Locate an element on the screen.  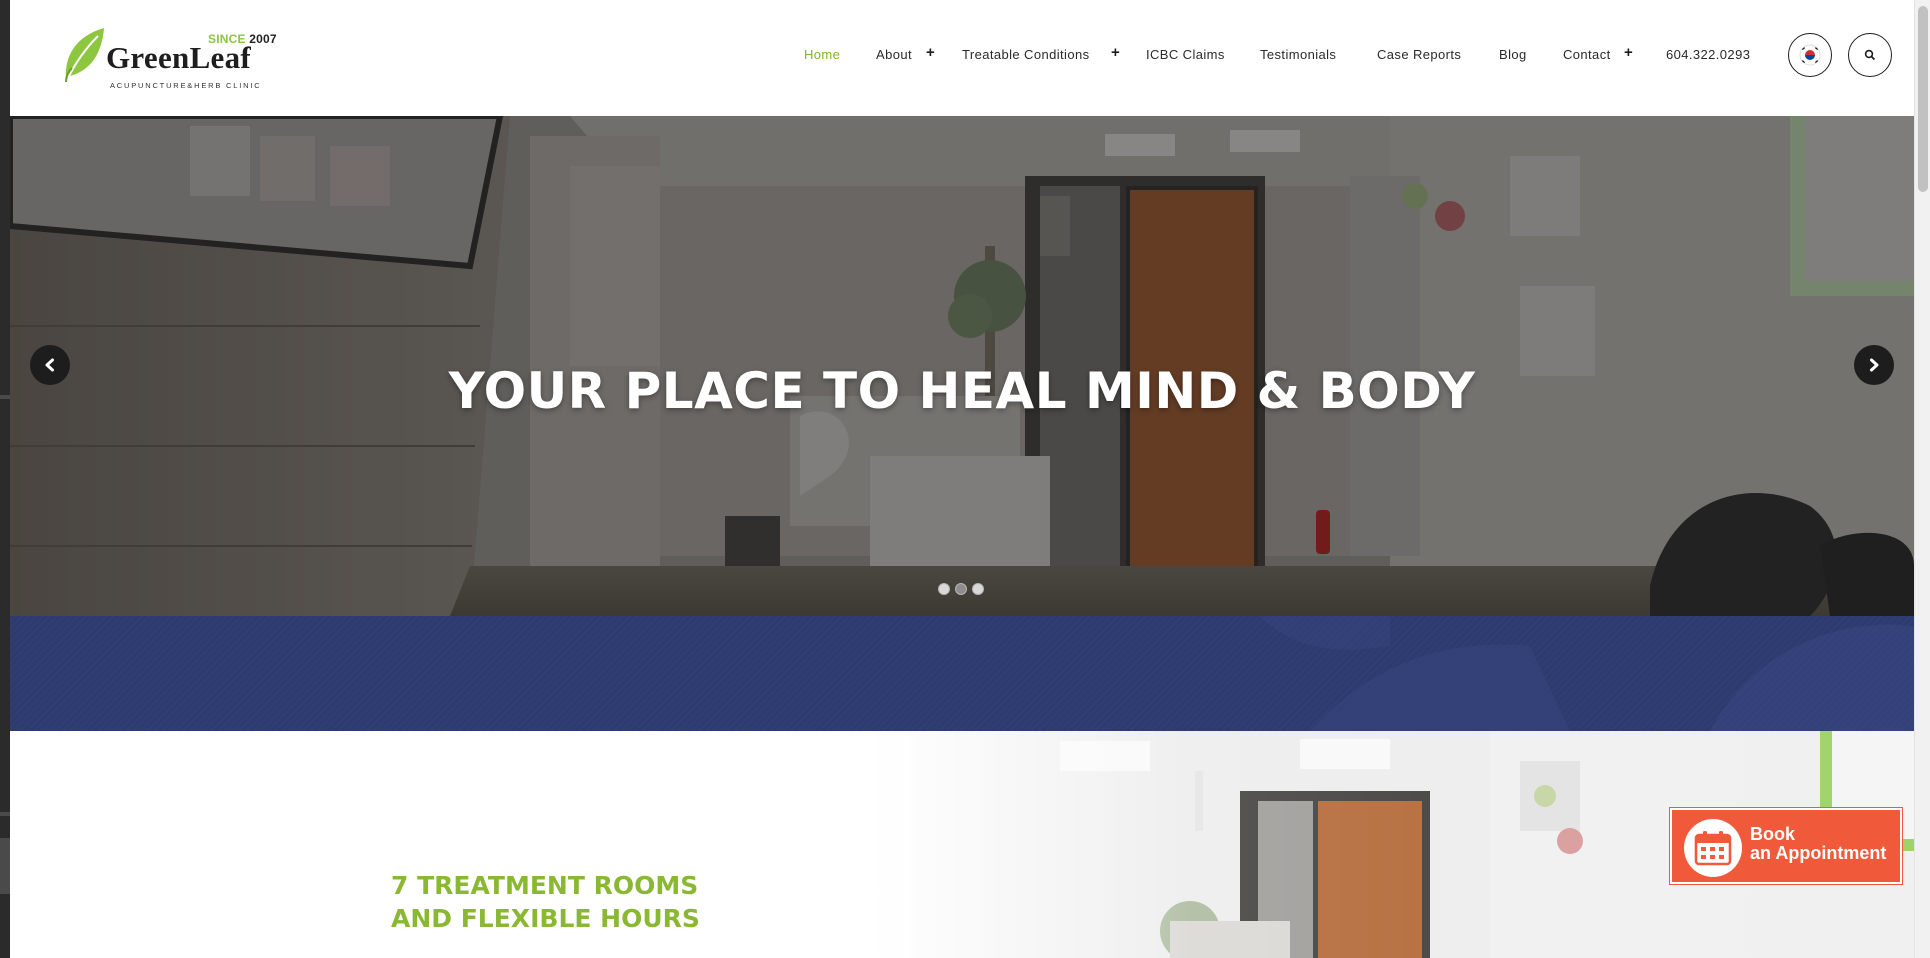
nav-about: About is located at coordinates (894, 54).